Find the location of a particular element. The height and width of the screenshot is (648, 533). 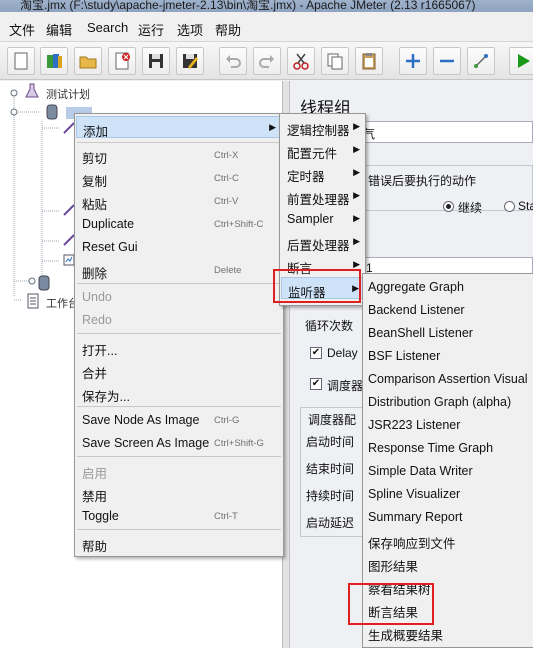

menu-help: 帮助 is located at coordinates (228, 29).